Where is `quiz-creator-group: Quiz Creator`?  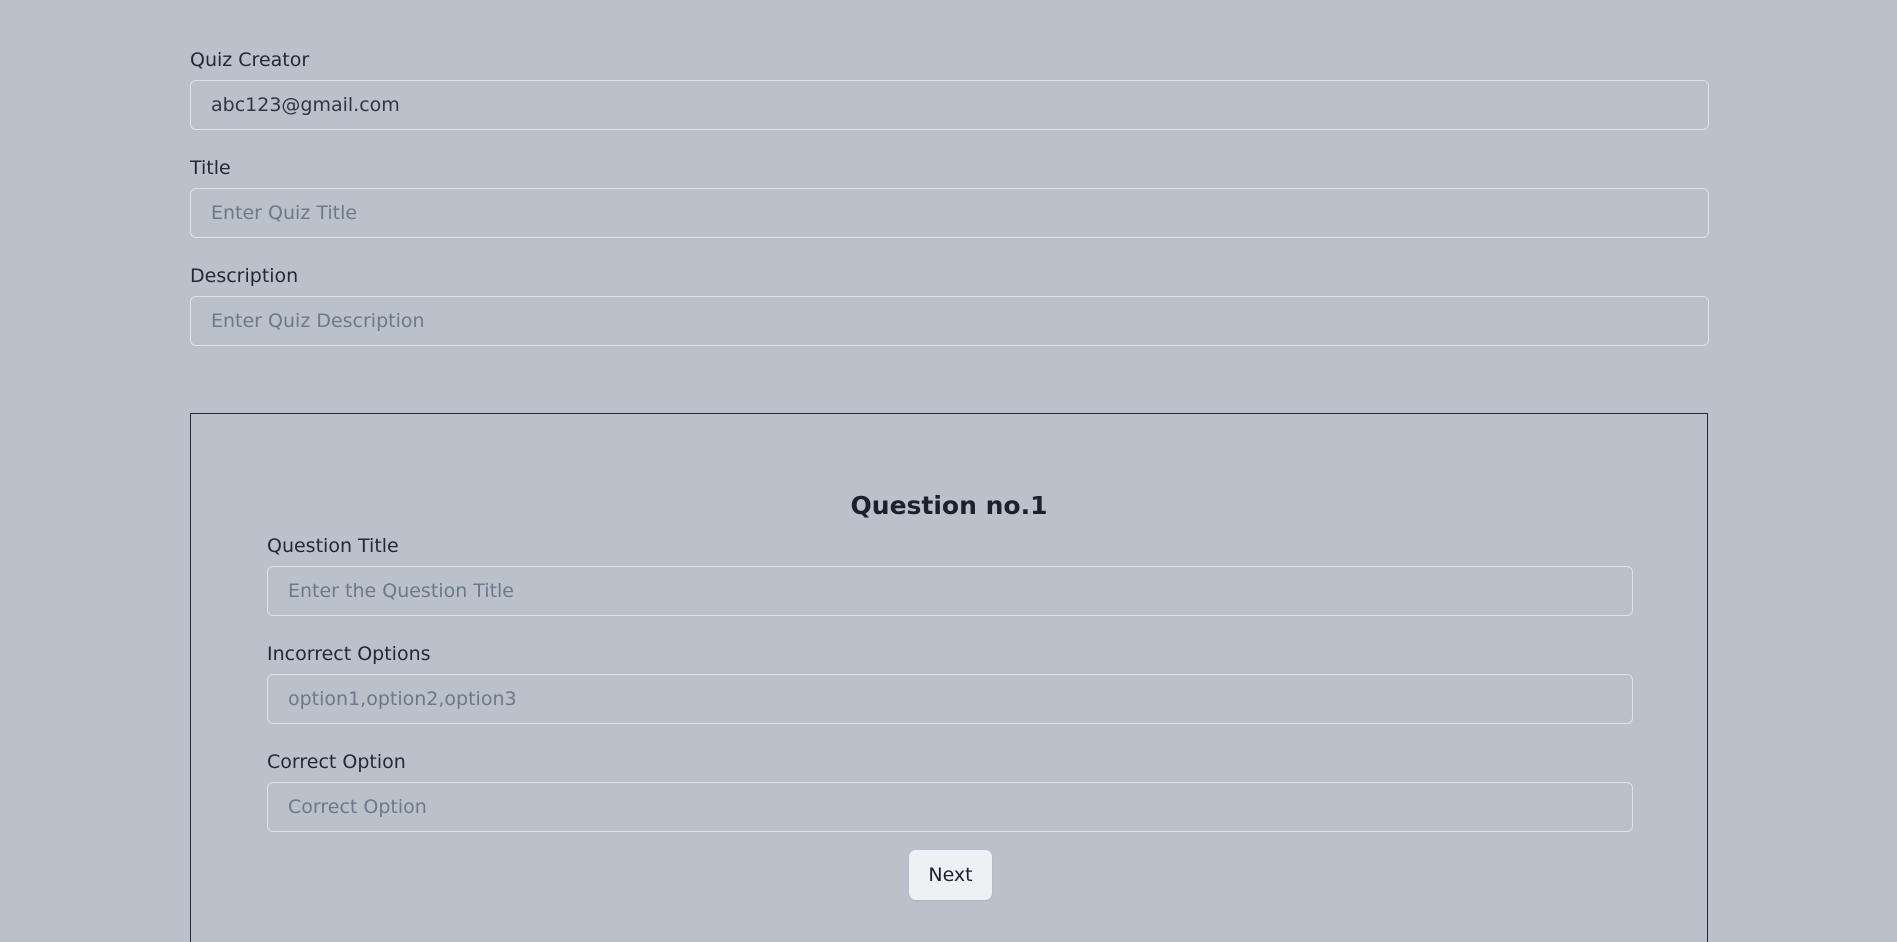 quiz-creator-group: Quiz Creator is located at coordinates (949, 89).